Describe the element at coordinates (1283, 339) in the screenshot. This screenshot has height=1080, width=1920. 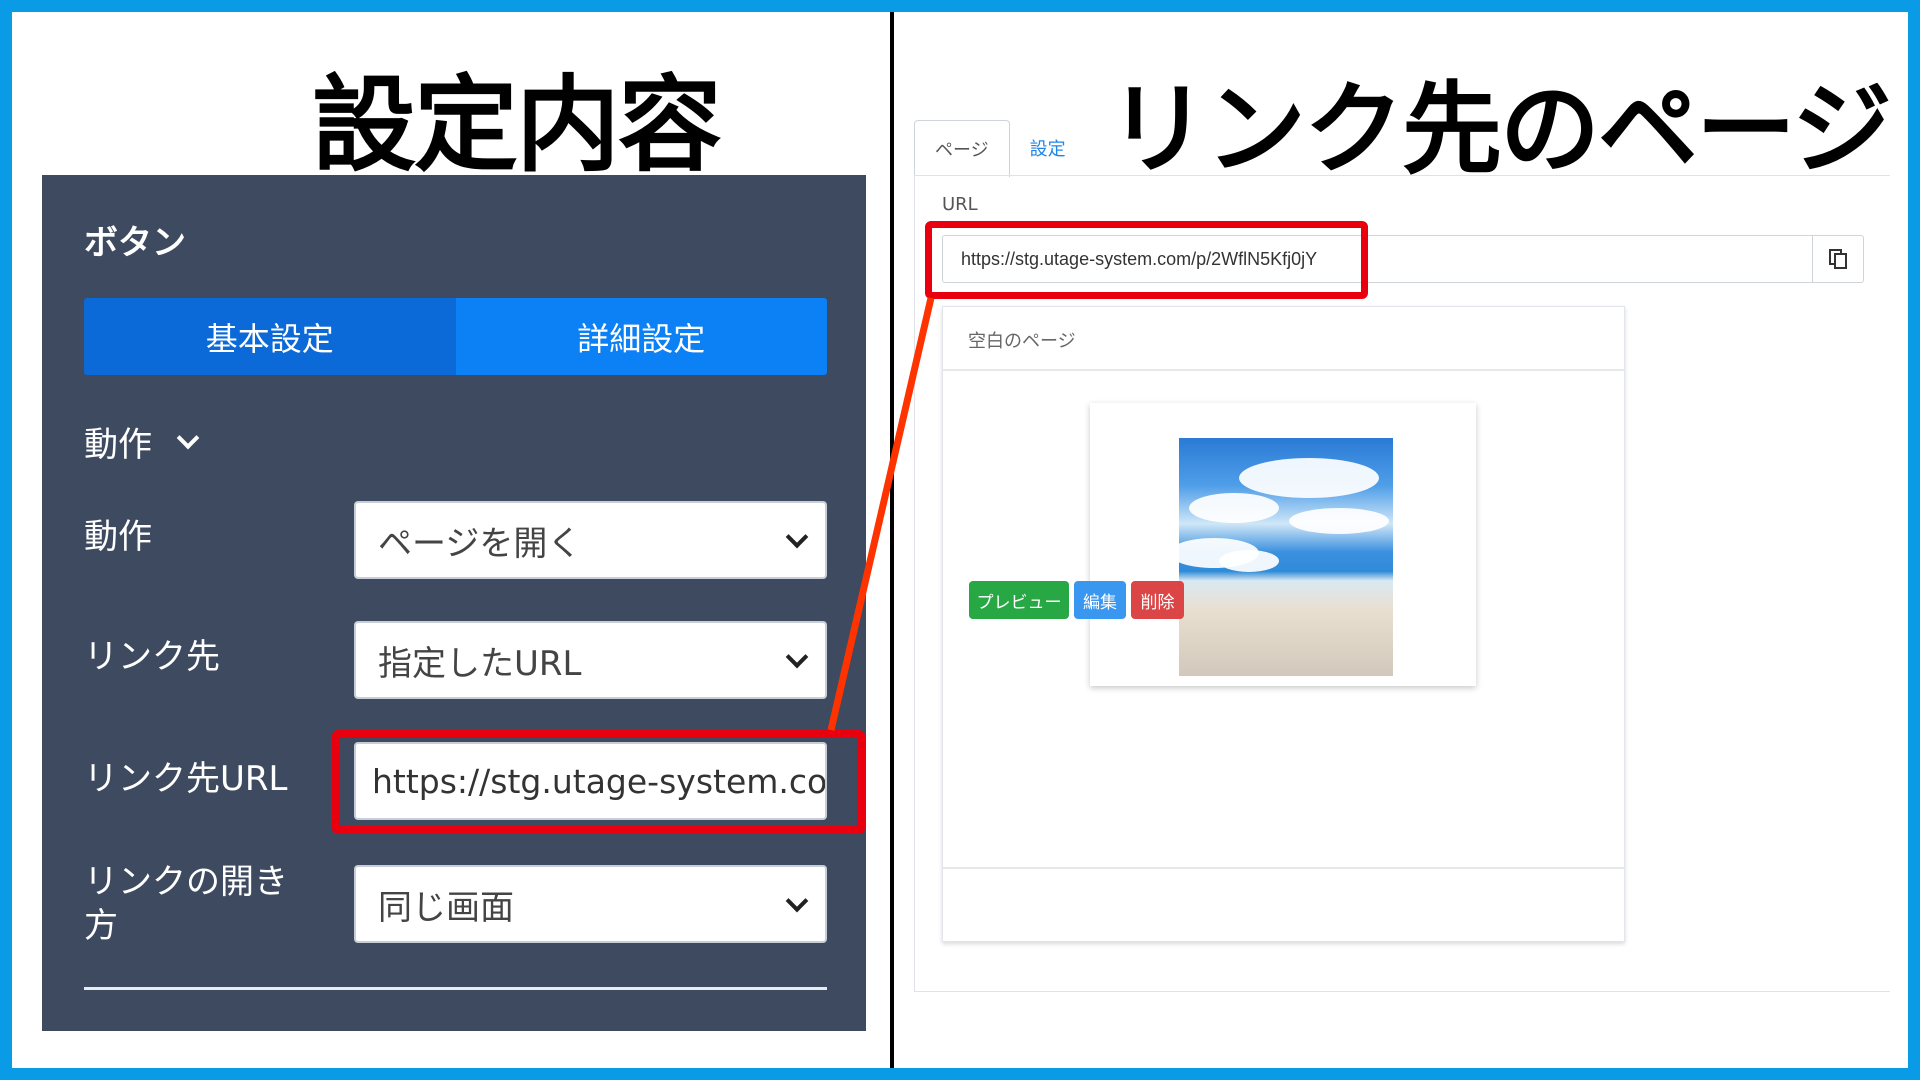
I see `page-card-title: 空白のページ` at that location.